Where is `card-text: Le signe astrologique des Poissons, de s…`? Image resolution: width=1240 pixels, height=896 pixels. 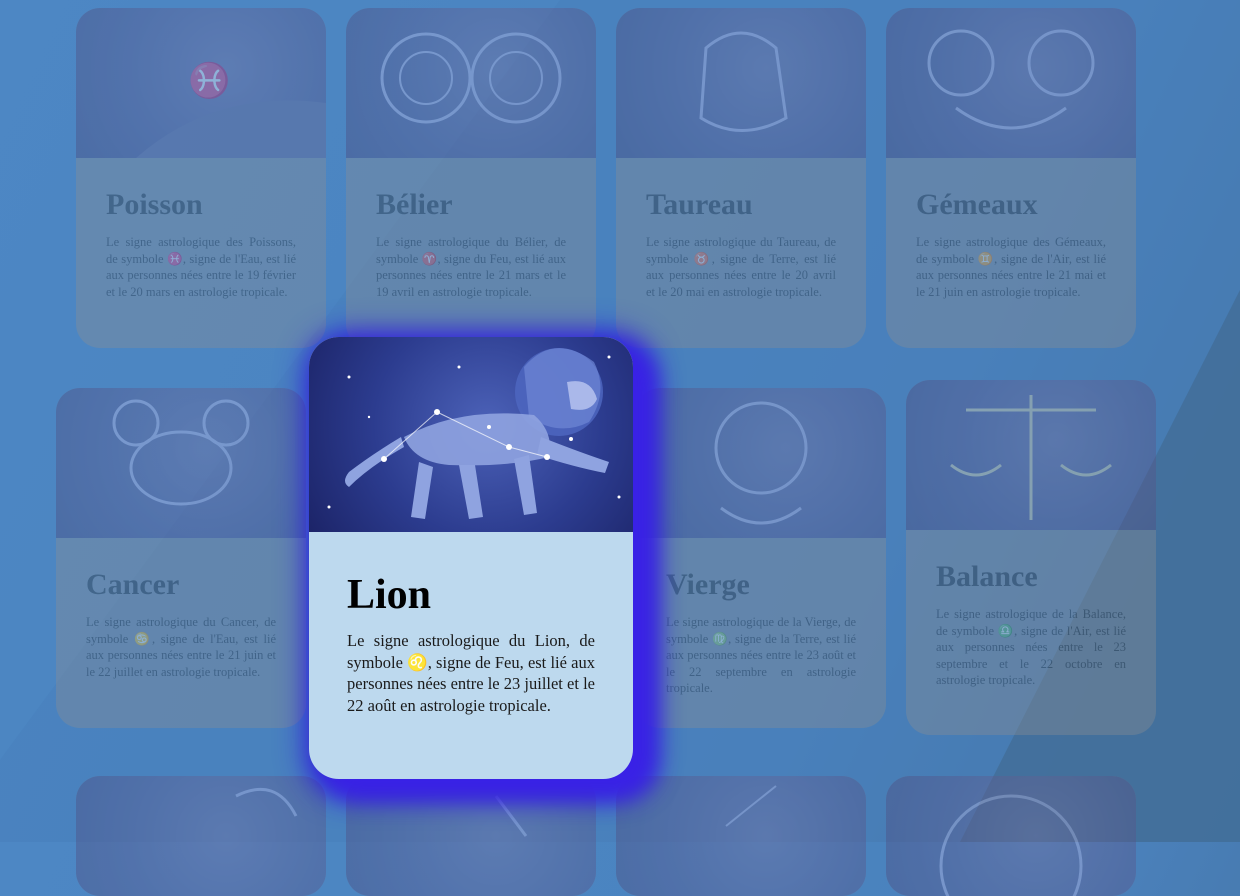
card-text: Le signe astrologique des Poissons, de s… is located at coordinates (201, 267).